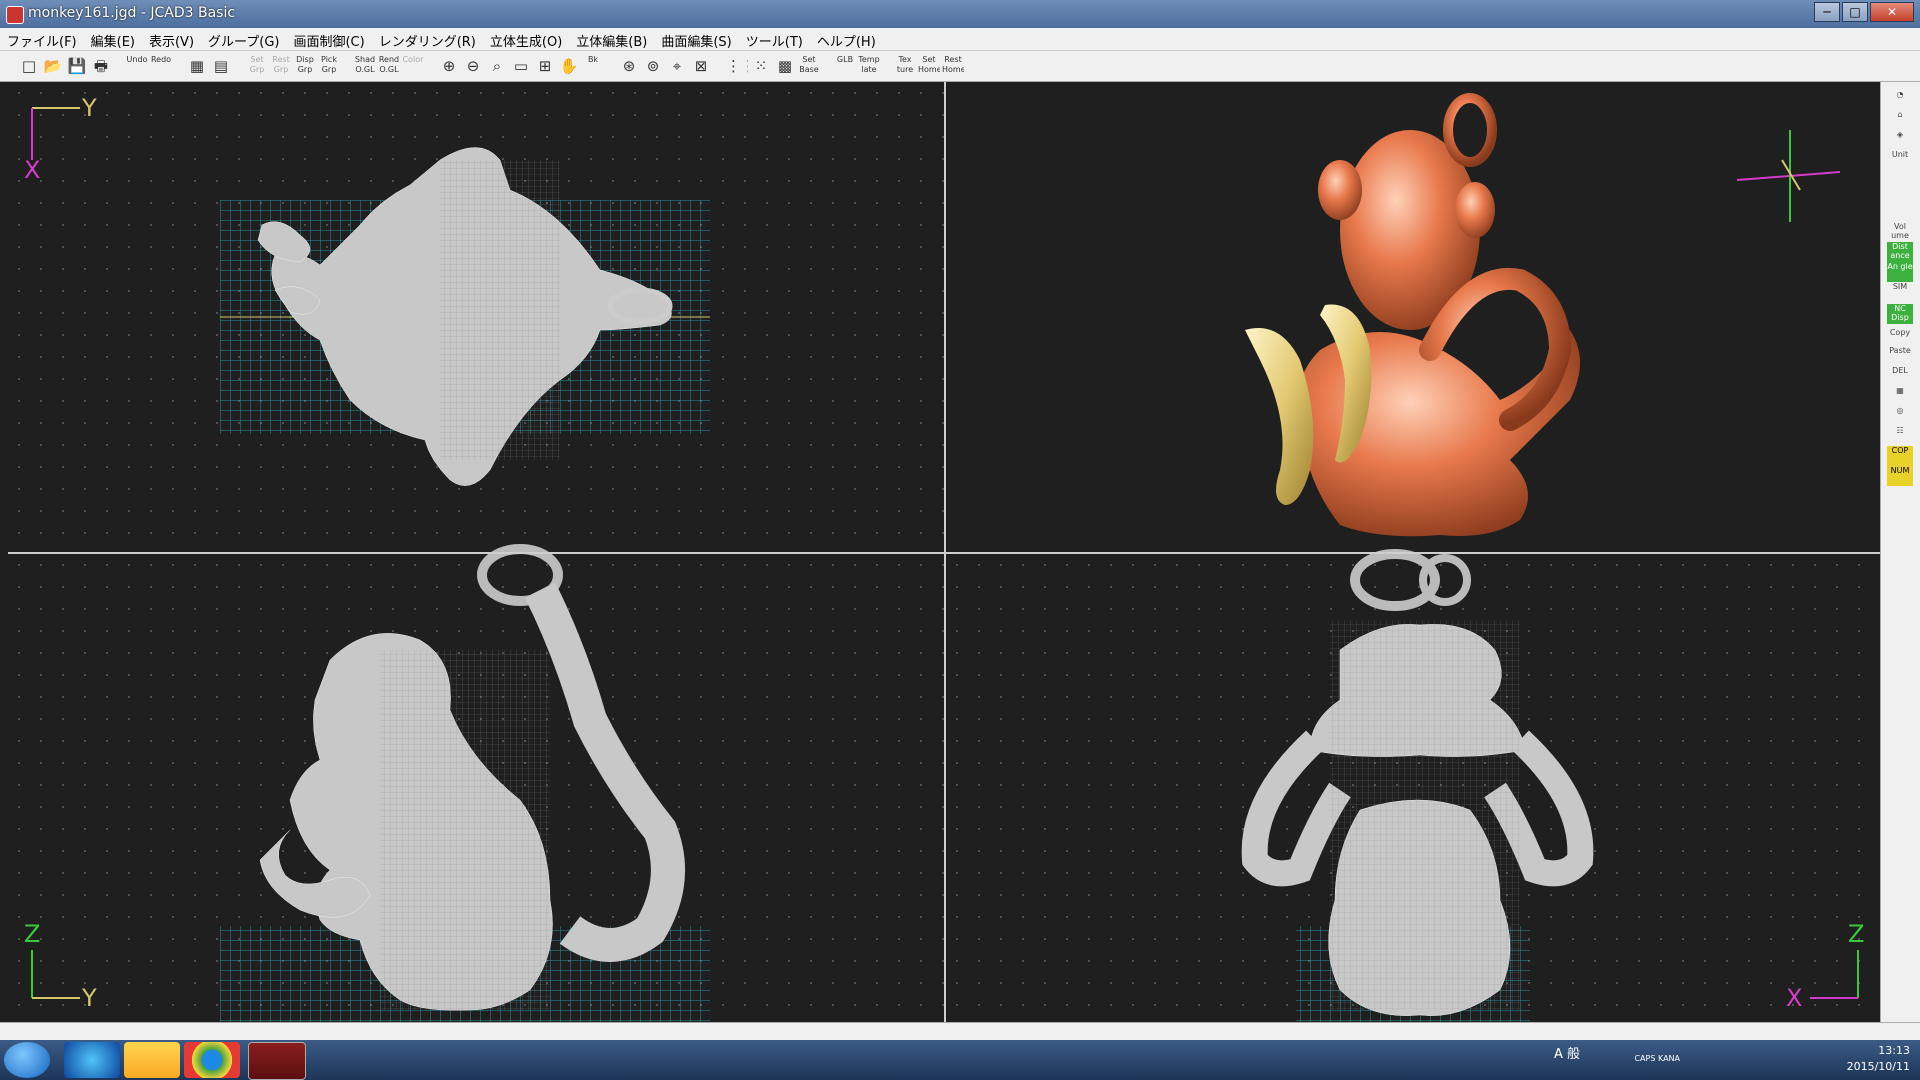 The image size is (1920, 1080). What do you see at coordinates (32, 170) in the screenshot?
I see `axis-label-top-x: X` at bounding box center [32, 170].